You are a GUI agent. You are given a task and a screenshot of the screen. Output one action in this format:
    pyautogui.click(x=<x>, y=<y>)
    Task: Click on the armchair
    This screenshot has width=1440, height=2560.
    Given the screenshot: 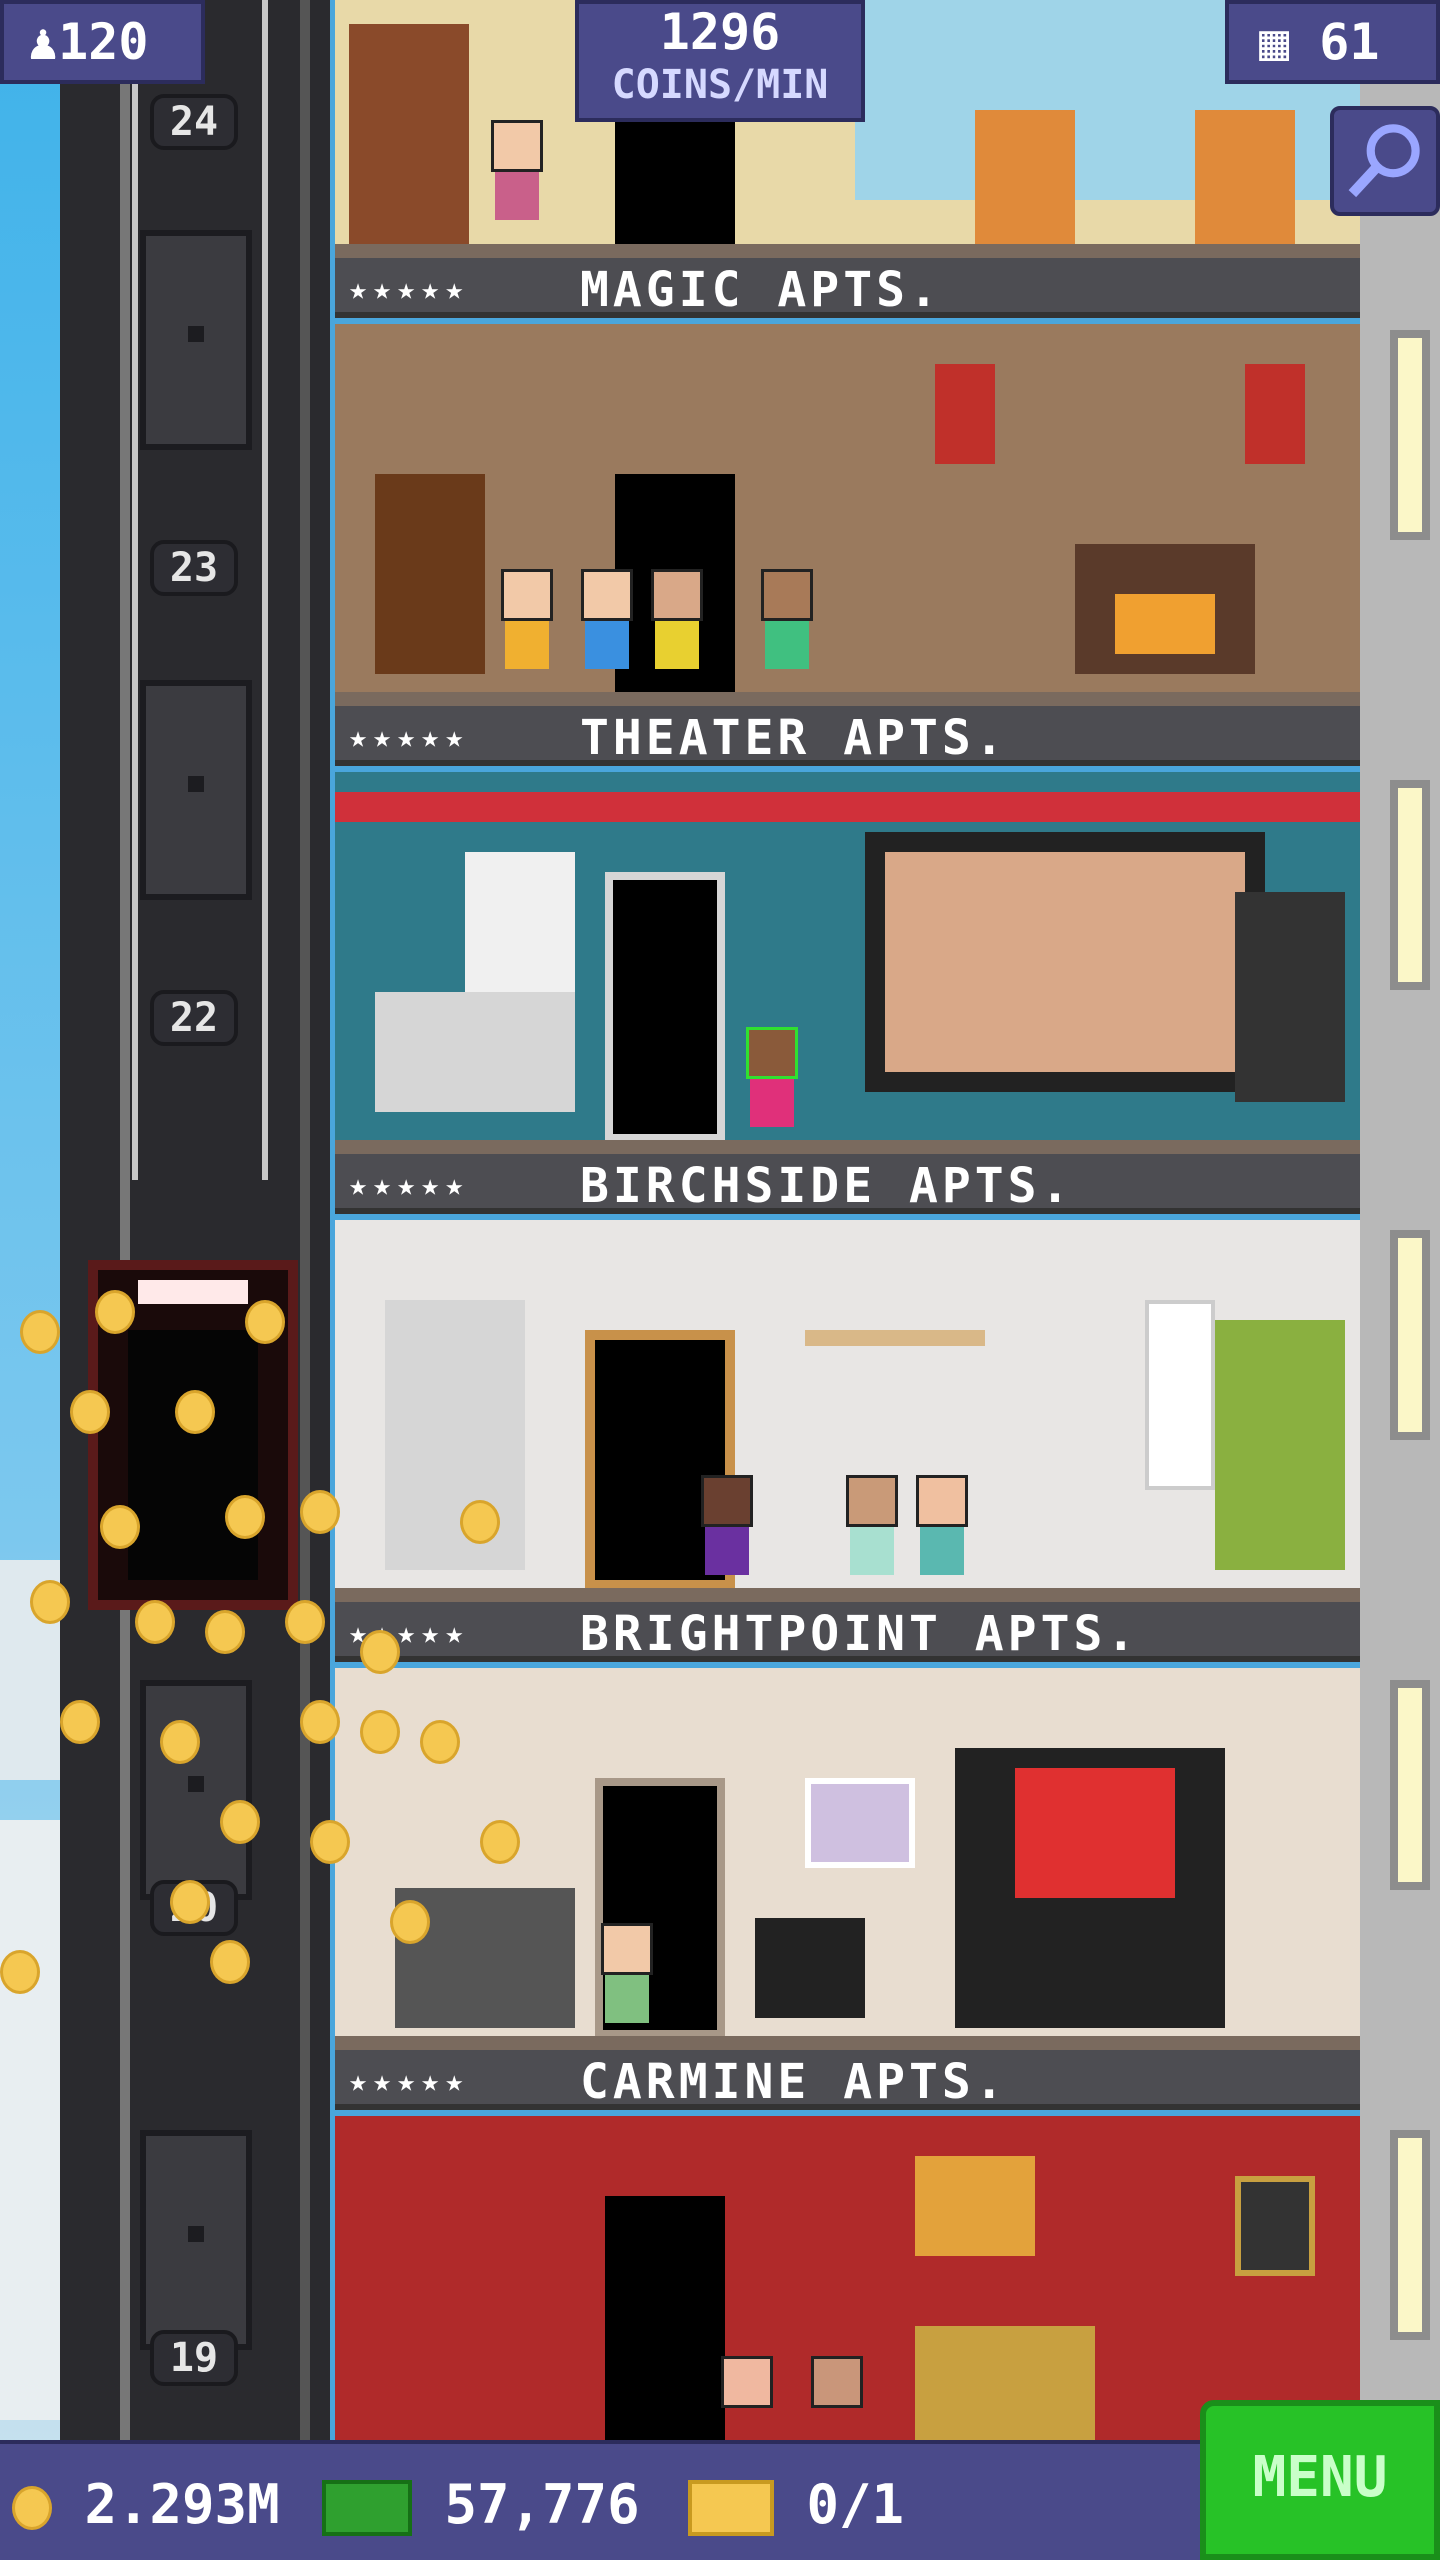 What is the action you would take?
    pyautogui.click(x=1025, y=180)
    